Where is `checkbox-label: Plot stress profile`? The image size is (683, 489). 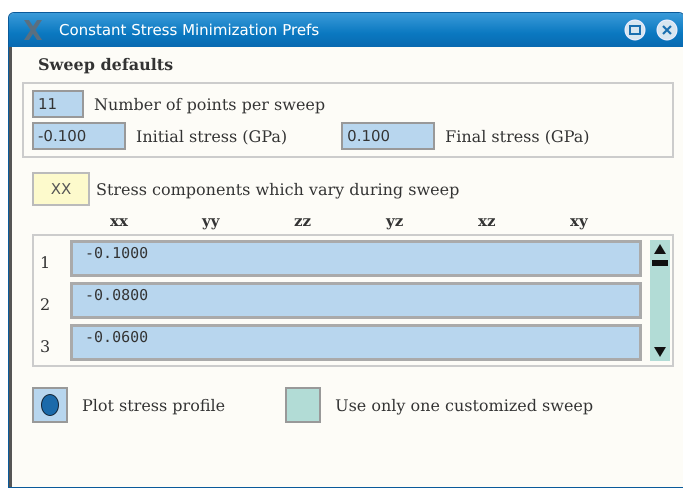 checkbox-label: Plot stress profile is located at coordinates (154, 405).